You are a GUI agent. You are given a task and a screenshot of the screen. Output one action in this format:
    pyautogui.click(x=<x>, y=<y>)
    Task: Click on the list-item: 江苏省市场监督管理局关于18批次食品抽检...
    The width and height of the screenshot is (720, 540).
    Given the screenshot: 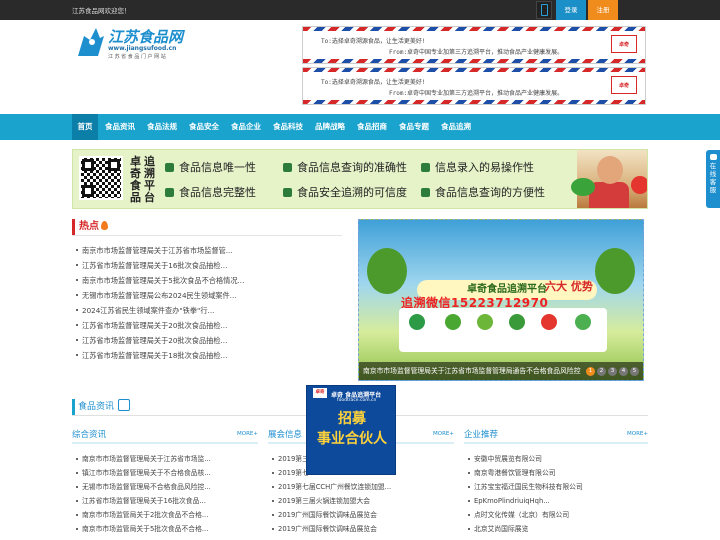 What is the action you would take?
    pyautogui.click(x=186, y=355)
    